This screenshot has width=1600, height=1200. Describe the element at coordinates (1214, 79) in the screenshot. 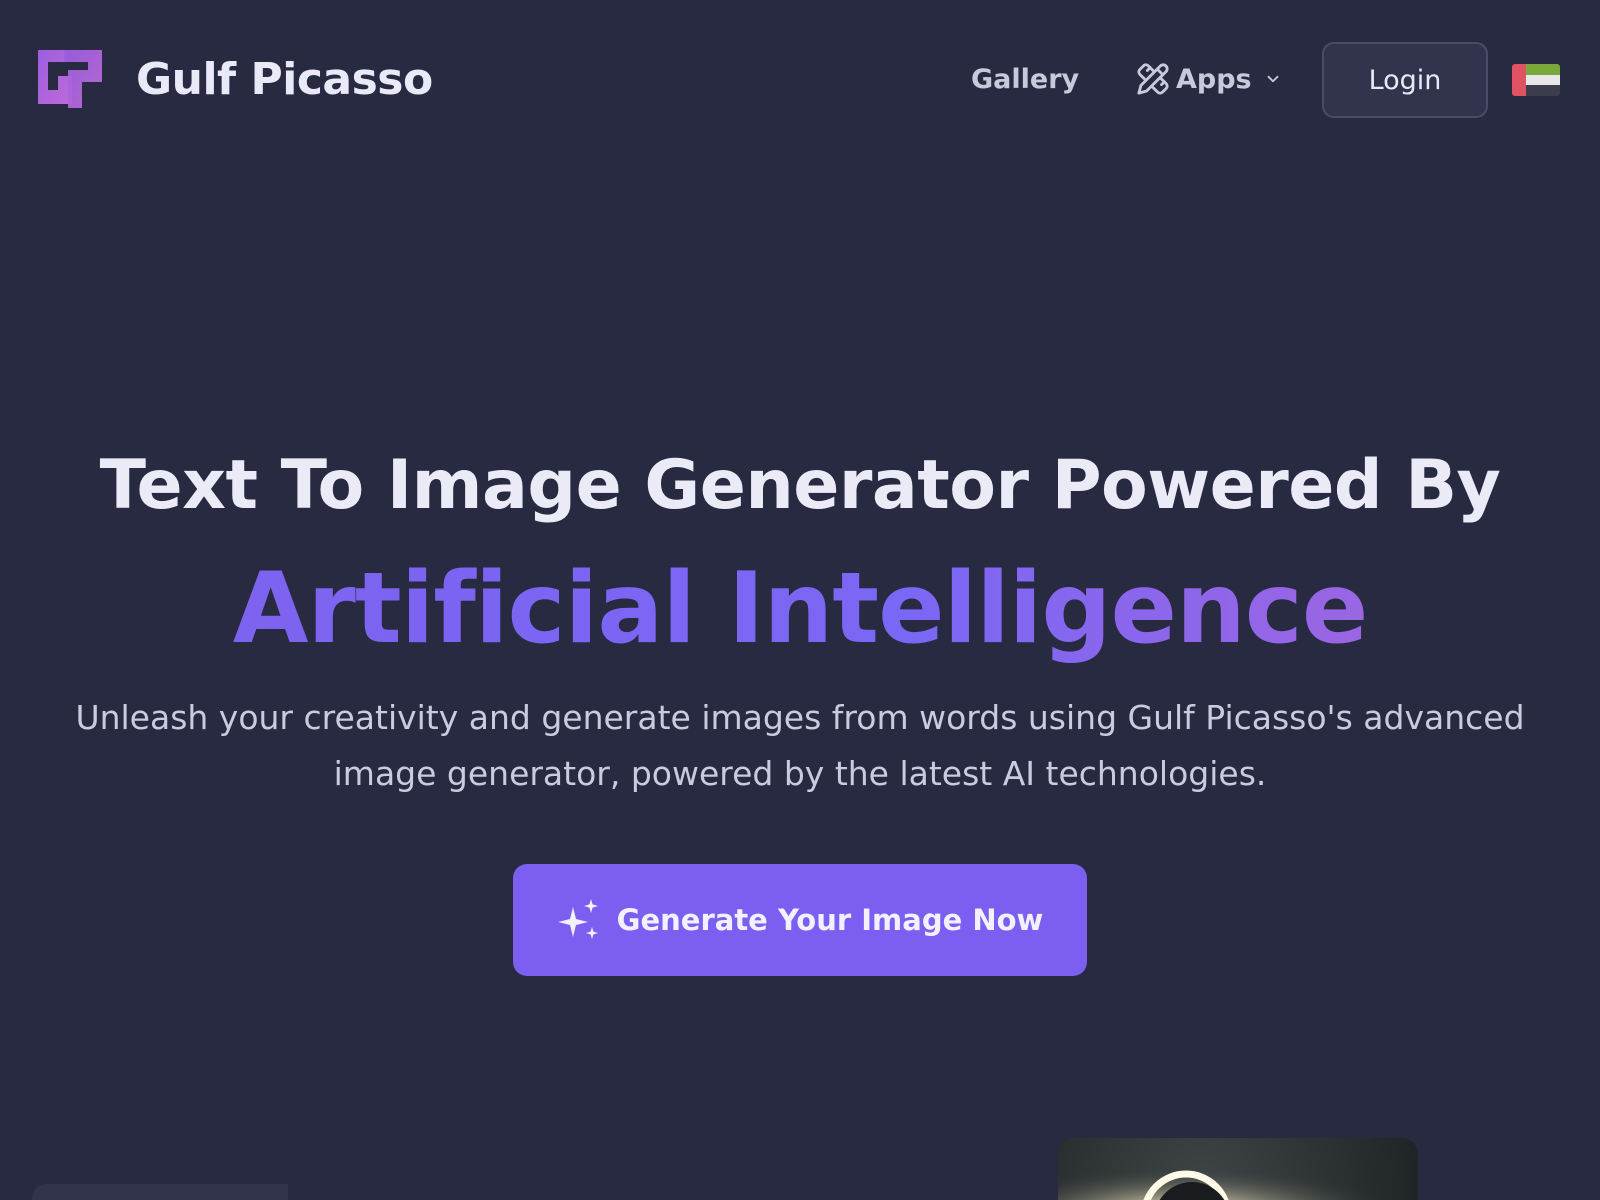

I see `nav-apps-label: Apps` at that location.